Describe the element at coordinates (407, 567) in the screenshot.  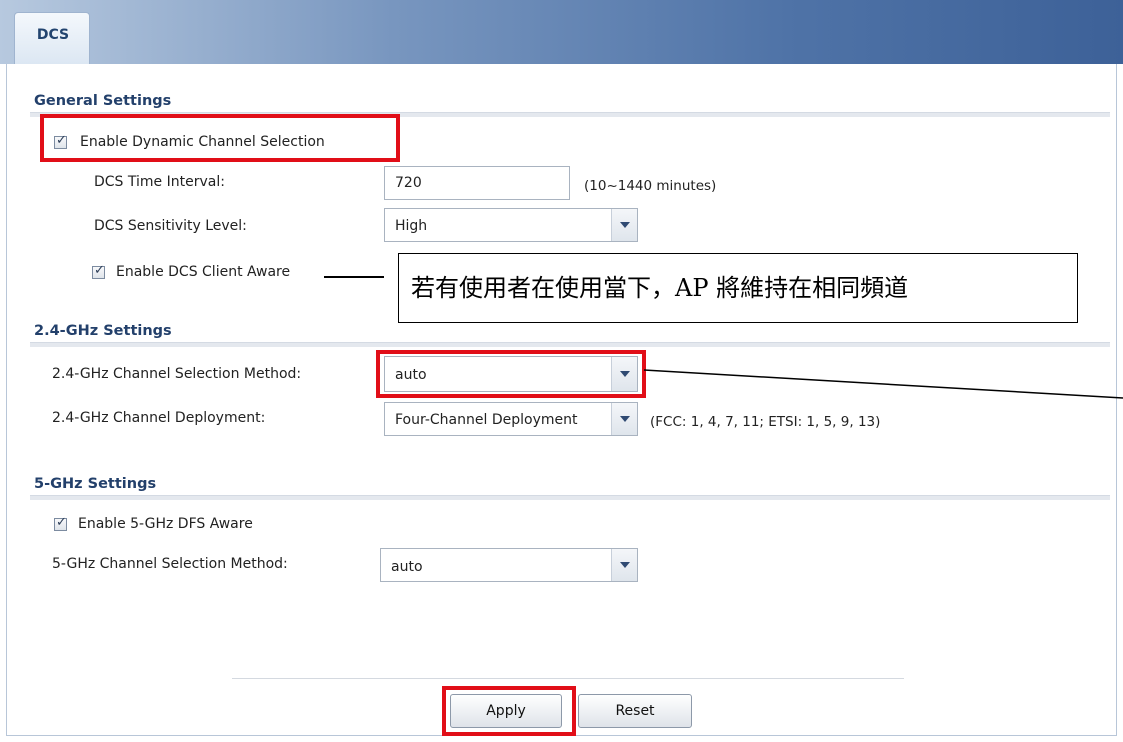
I see `5ghz-method-value: auto` at that location.